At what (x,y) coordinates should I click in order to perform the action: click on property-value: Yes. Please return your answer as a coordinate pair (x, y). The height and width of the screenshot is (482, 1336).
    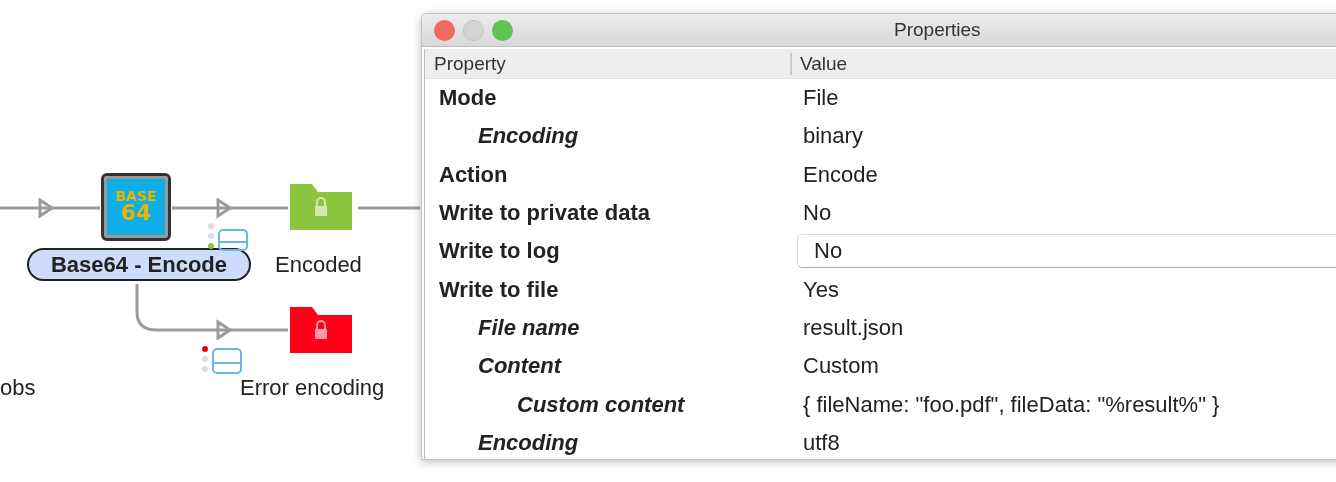
    Looking at the image, I should click on (821, 289).